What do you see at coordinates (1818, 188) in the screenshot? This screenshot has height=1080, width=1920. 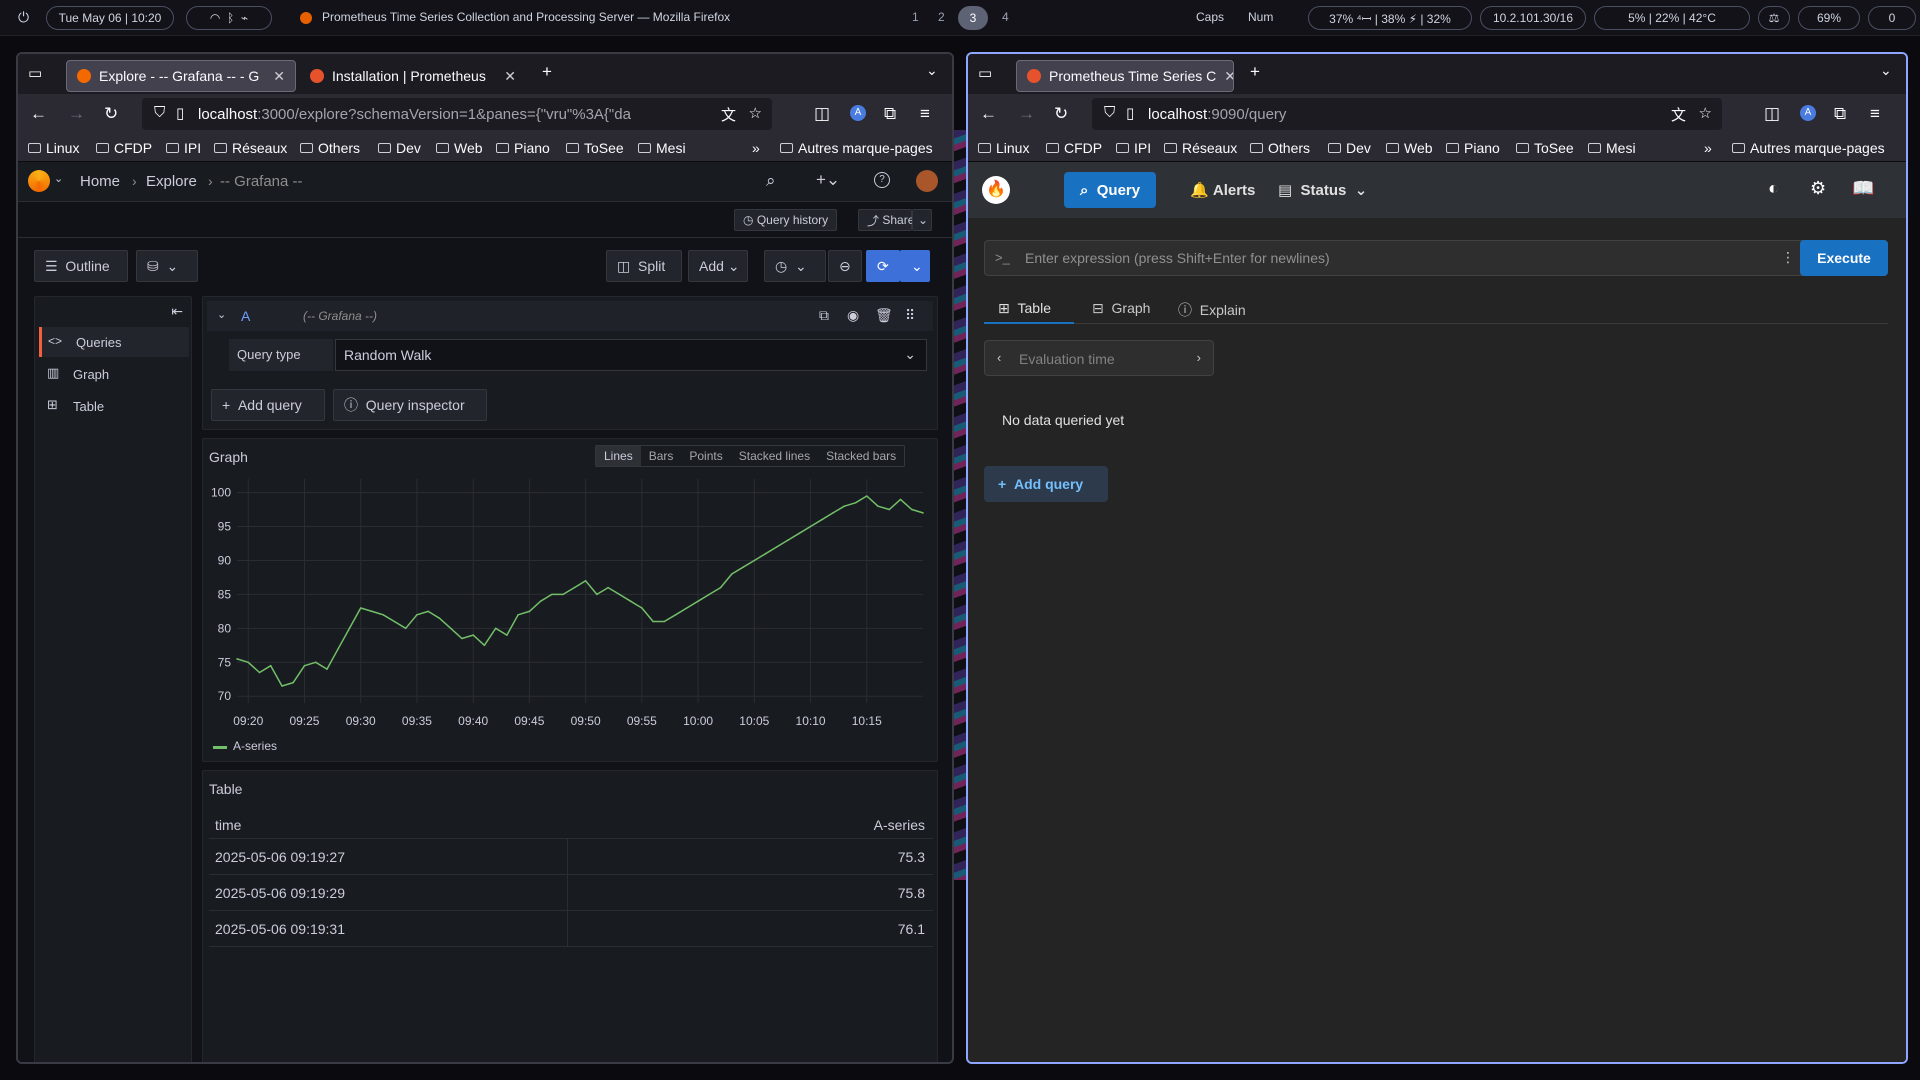 I see `settings-gear-icon: ⚙` at bounding box center [1818, 188].